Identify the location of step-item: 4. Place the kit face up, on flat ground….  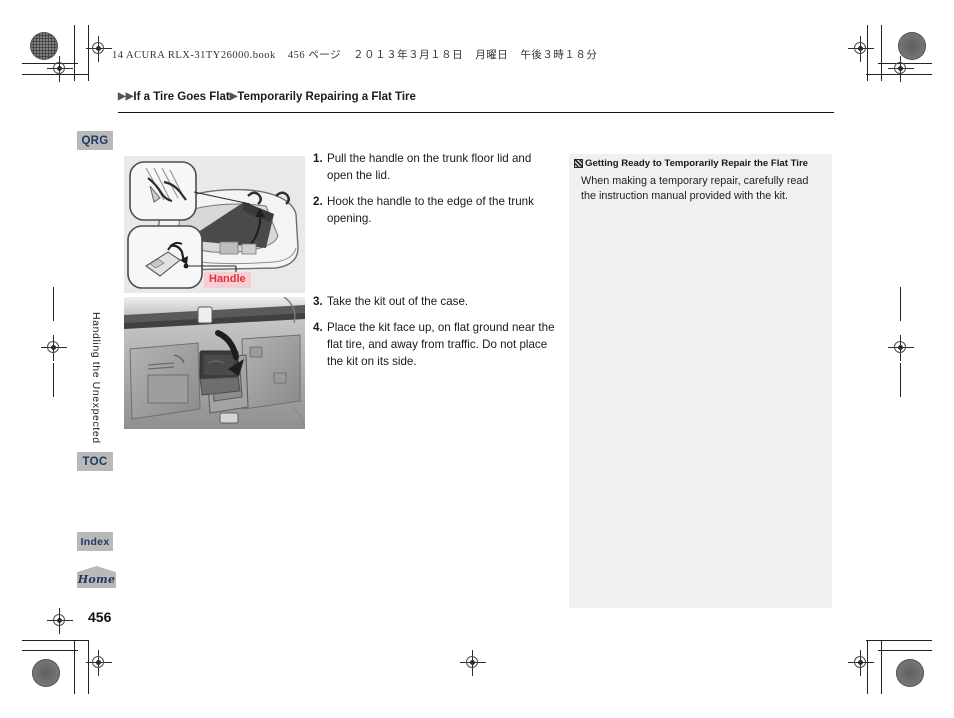
(435, 344).